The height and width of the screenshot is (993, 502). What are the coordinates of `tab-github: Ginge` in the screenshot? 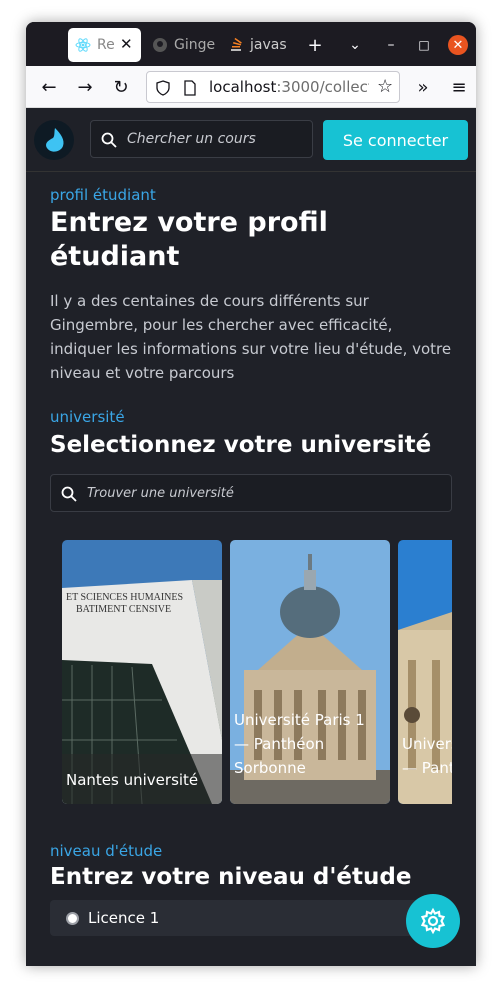 It's located at (184, 45).